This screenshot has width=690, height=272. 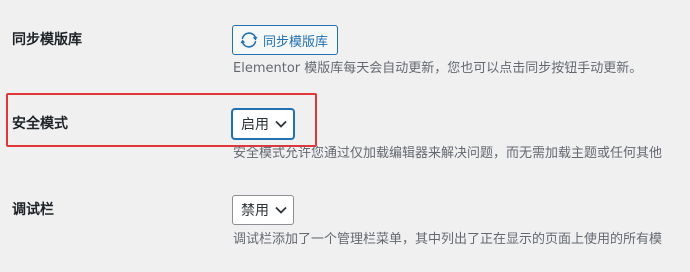 I want to click on debug-bar-select: 禁用, so click(x=263, y=210).